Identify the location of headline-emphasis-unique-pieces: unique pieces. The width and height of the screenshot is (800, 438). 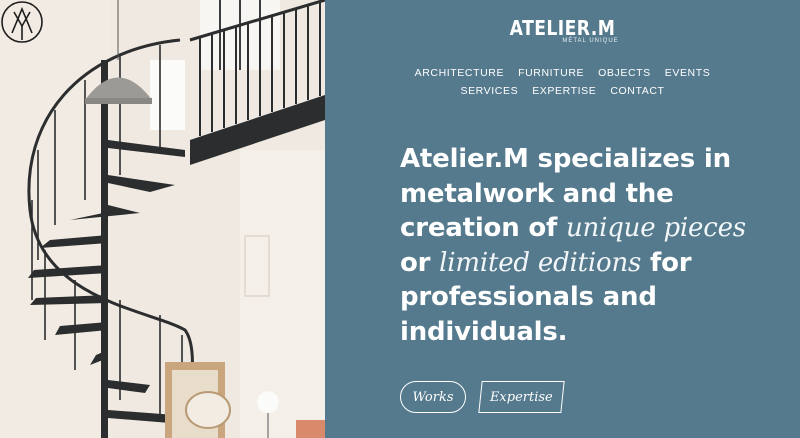
(656, 228).